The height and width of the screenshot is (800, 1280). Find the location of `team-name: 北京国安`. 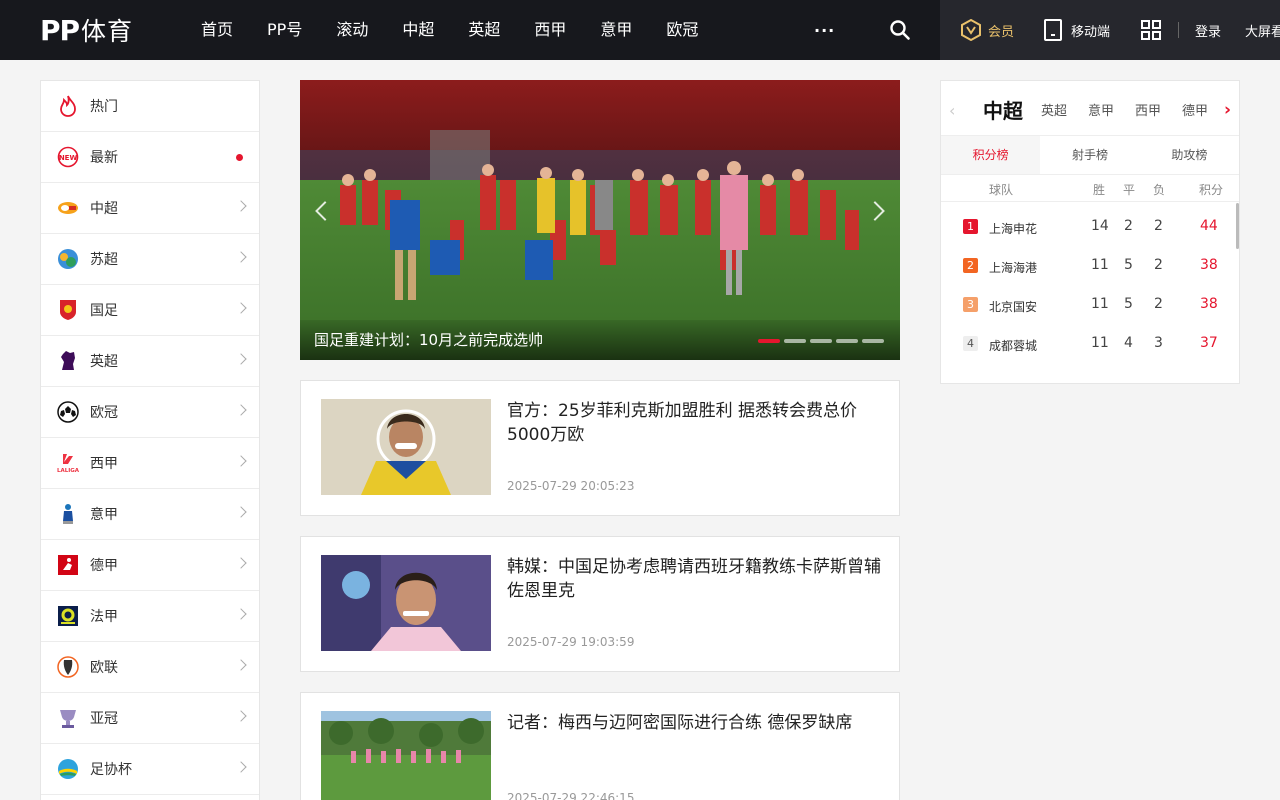

team-name: 北京国安 is located at coordinates (1013, 307).